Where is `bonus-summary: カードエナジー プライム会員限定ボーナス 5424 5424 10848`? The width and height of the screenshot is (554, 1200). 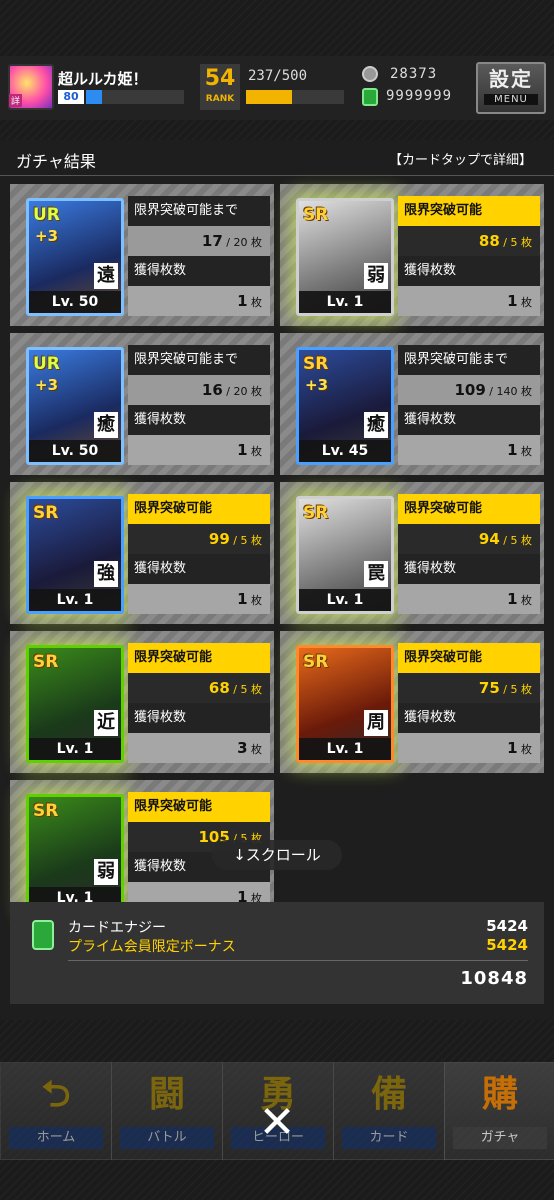 bonus-summary: カードエナジー プライム会員限定ボーナス 5424 5424 10848 is located at coordinates (277, 953).